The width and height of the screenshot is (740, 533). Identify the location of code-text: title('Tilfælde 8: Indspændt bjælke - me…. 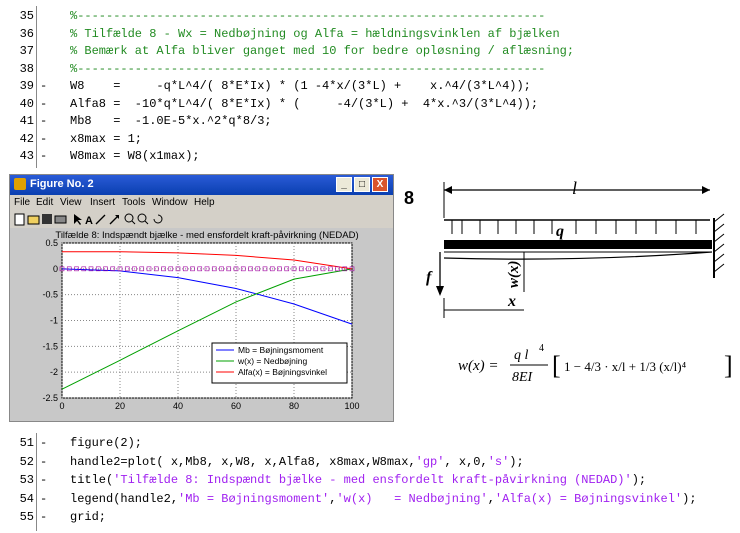
(358, 480).